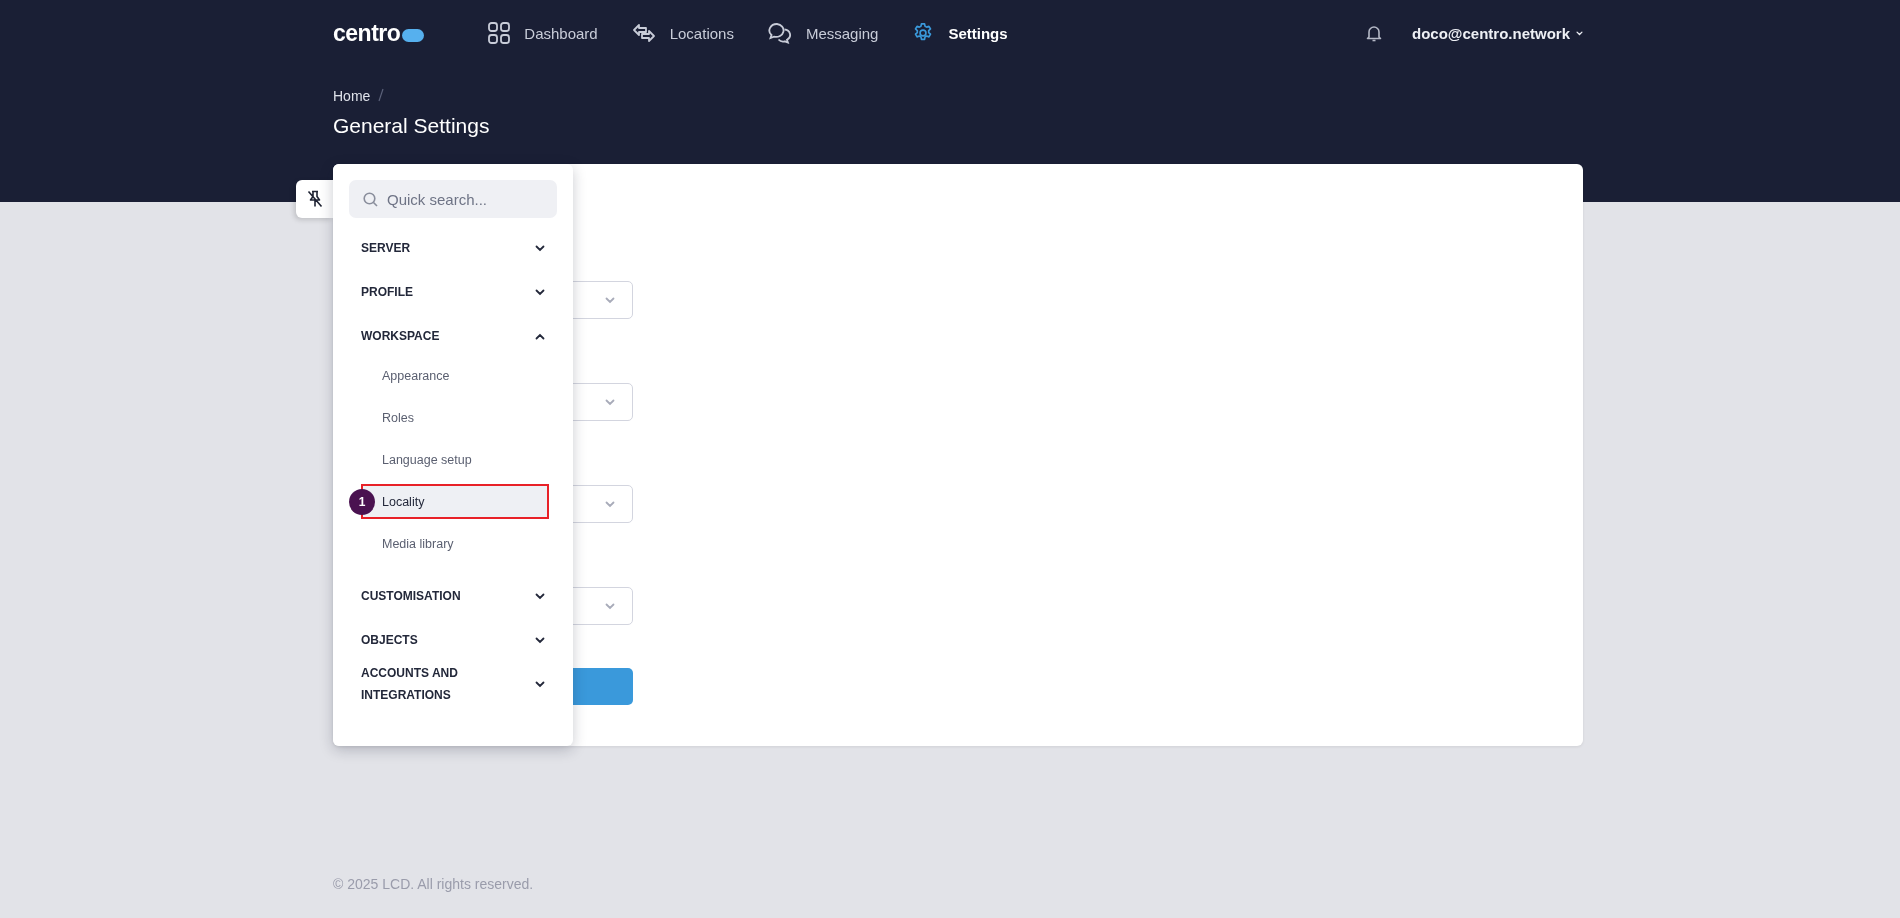 This screenshot has width=1900, height=918. What do you see at coordinates (453, 684) in the screenshot?
I see `menu-section-header: ACCOUNTS AND INTEGRATIONS` at bounding box center [453, 684].